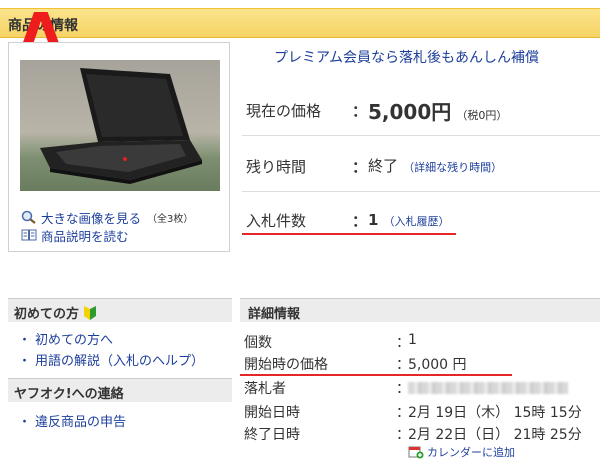 The height and width of the screenshot is (460, 600). I want to click on detail-row-end-date: 終了日時 ： 2月 22日（日） 21時 25分, so click(422, 435).